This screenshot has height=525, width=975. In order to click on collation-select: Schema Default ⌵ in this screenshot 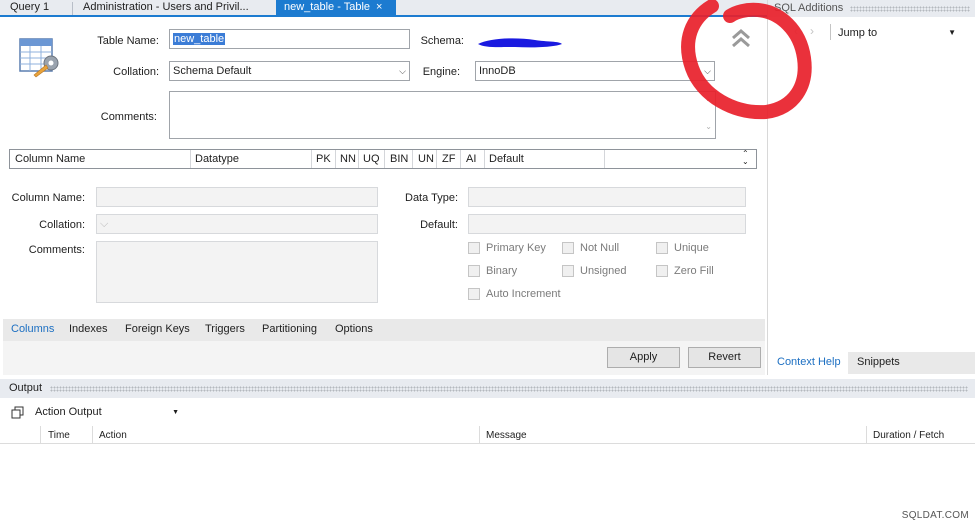, I will do `click(289, 71)`.